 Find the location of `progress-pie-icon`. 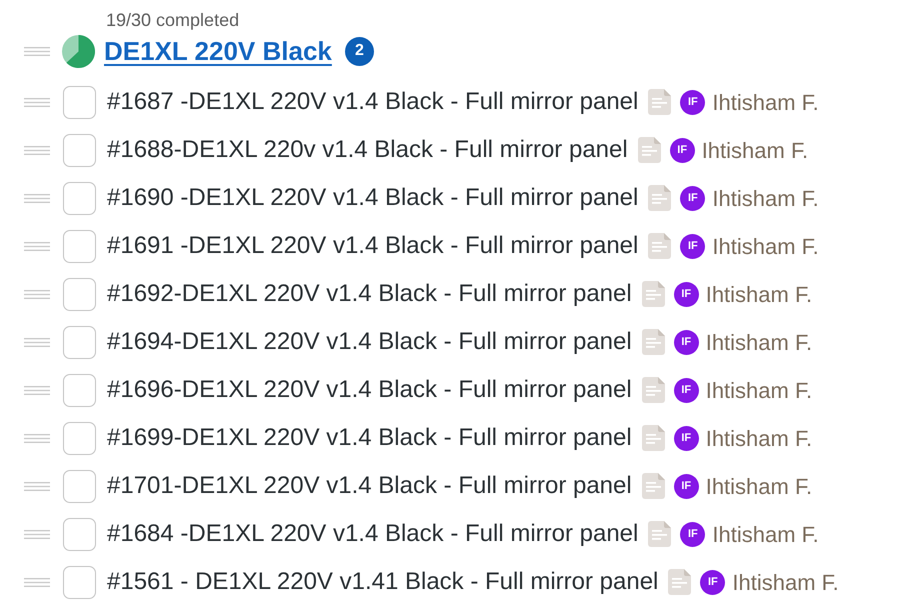

progress-pie-icon is located at coordinates (78, 51).